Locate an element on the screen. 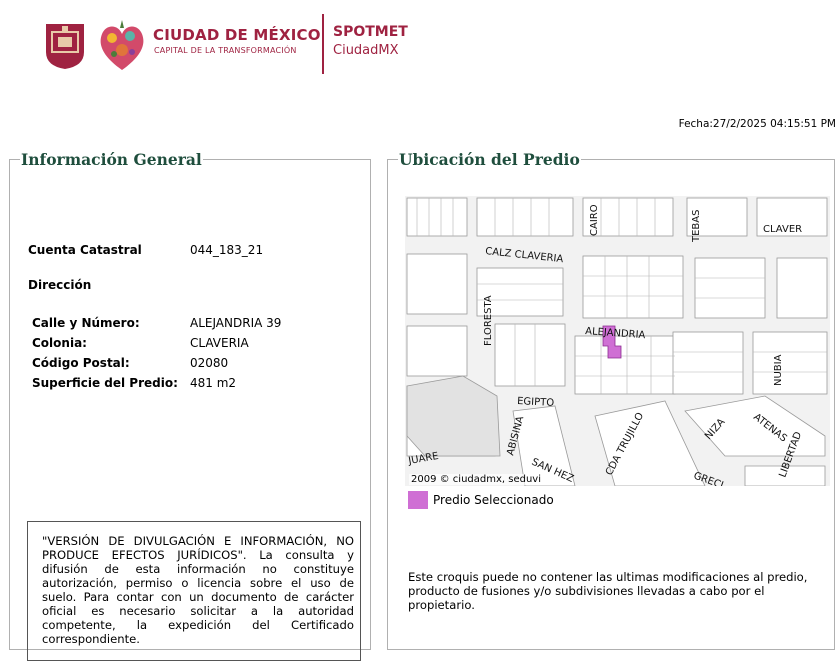  cdmx-heart-logo-icon is located at coordinates (122, 45).